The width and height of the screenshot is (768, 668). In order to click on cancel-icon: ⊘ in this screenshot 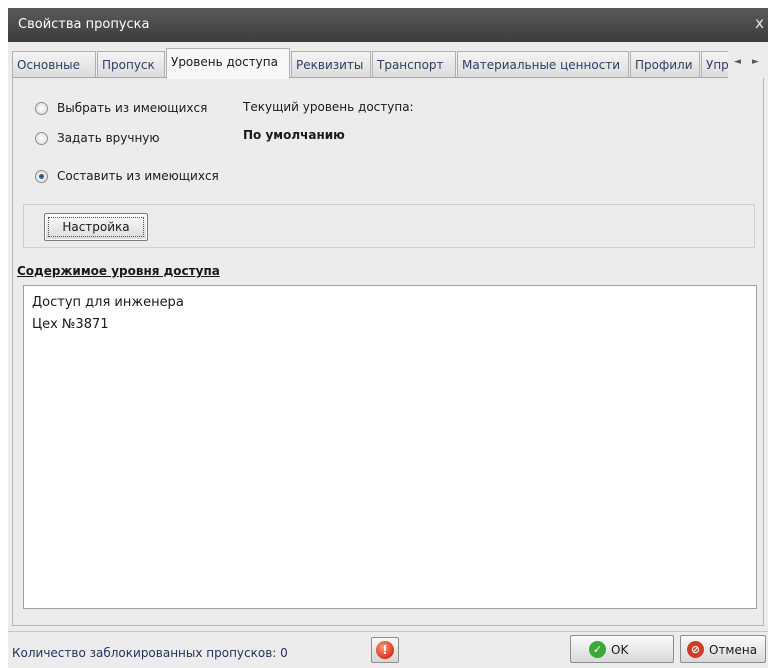, I will do `click(695, 649)`.